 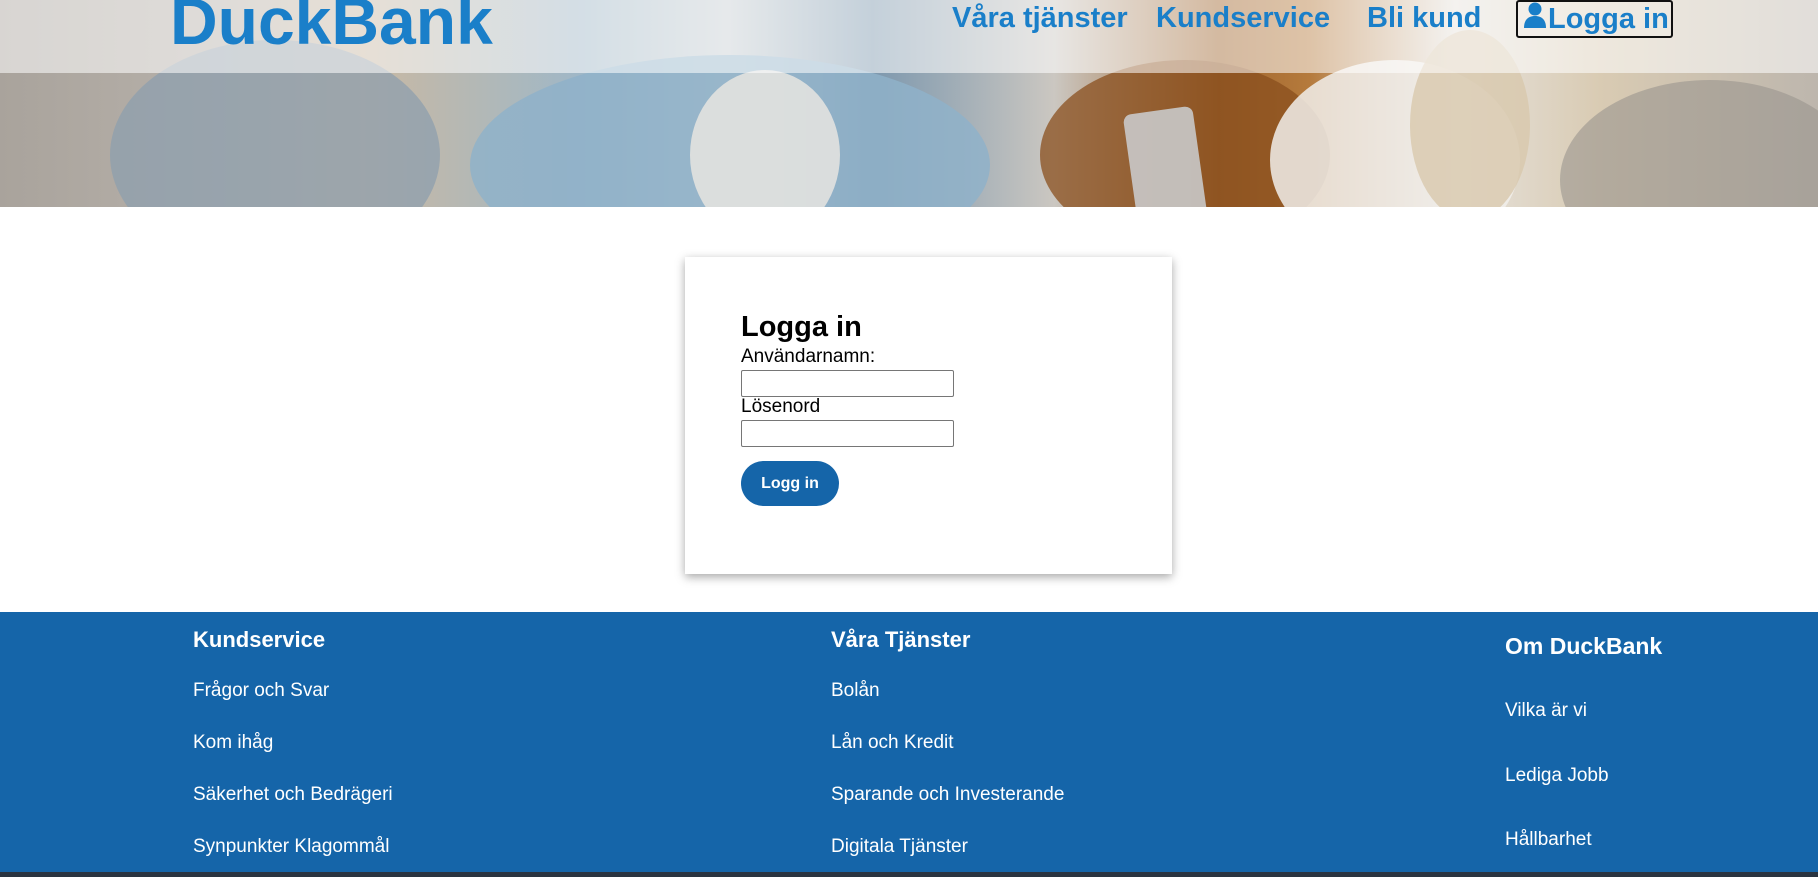 I want to click on nav-link-services: Våra tjänster, so click(x=1040, y=18).